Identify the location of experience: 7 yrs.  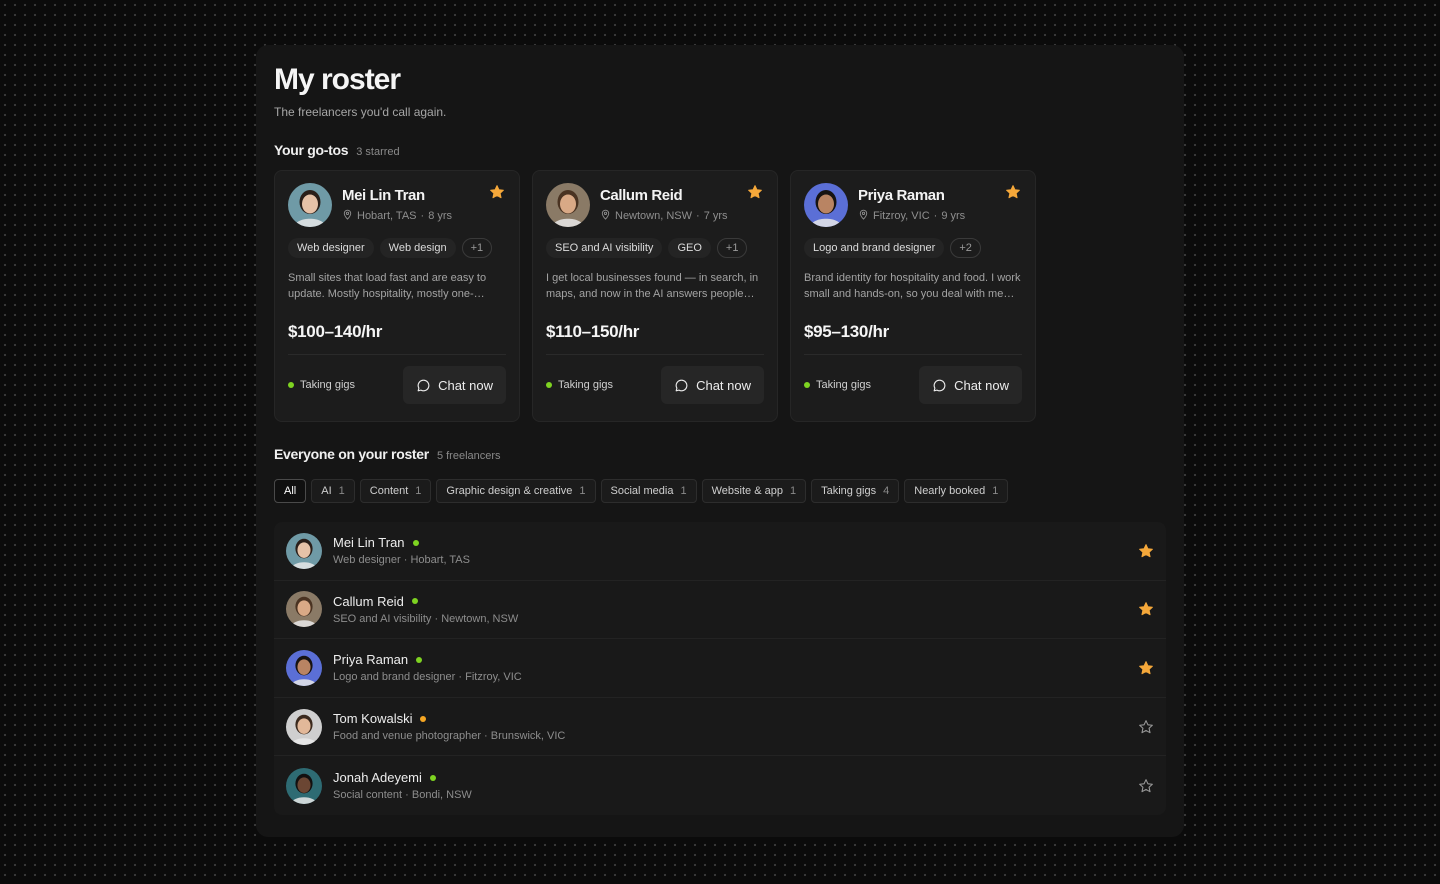
(715, 216).